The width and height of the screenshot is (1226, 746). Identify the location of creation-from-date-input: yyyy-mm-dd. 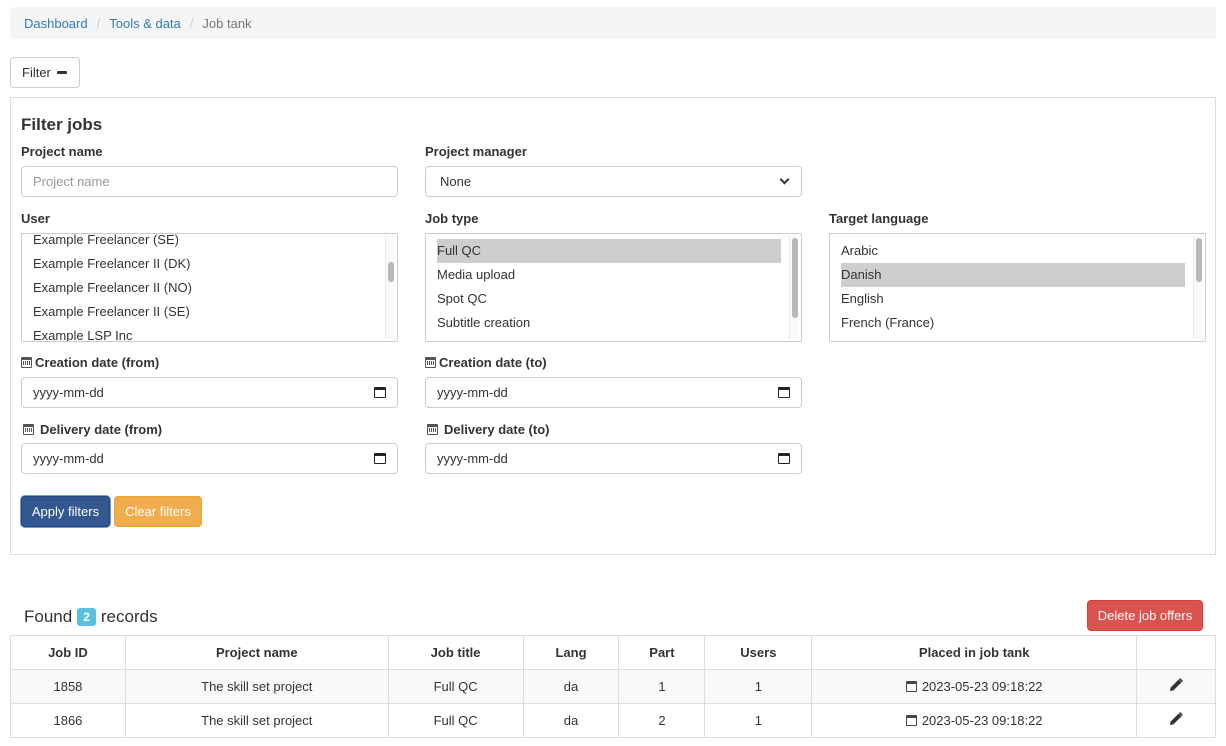
(209, 392).